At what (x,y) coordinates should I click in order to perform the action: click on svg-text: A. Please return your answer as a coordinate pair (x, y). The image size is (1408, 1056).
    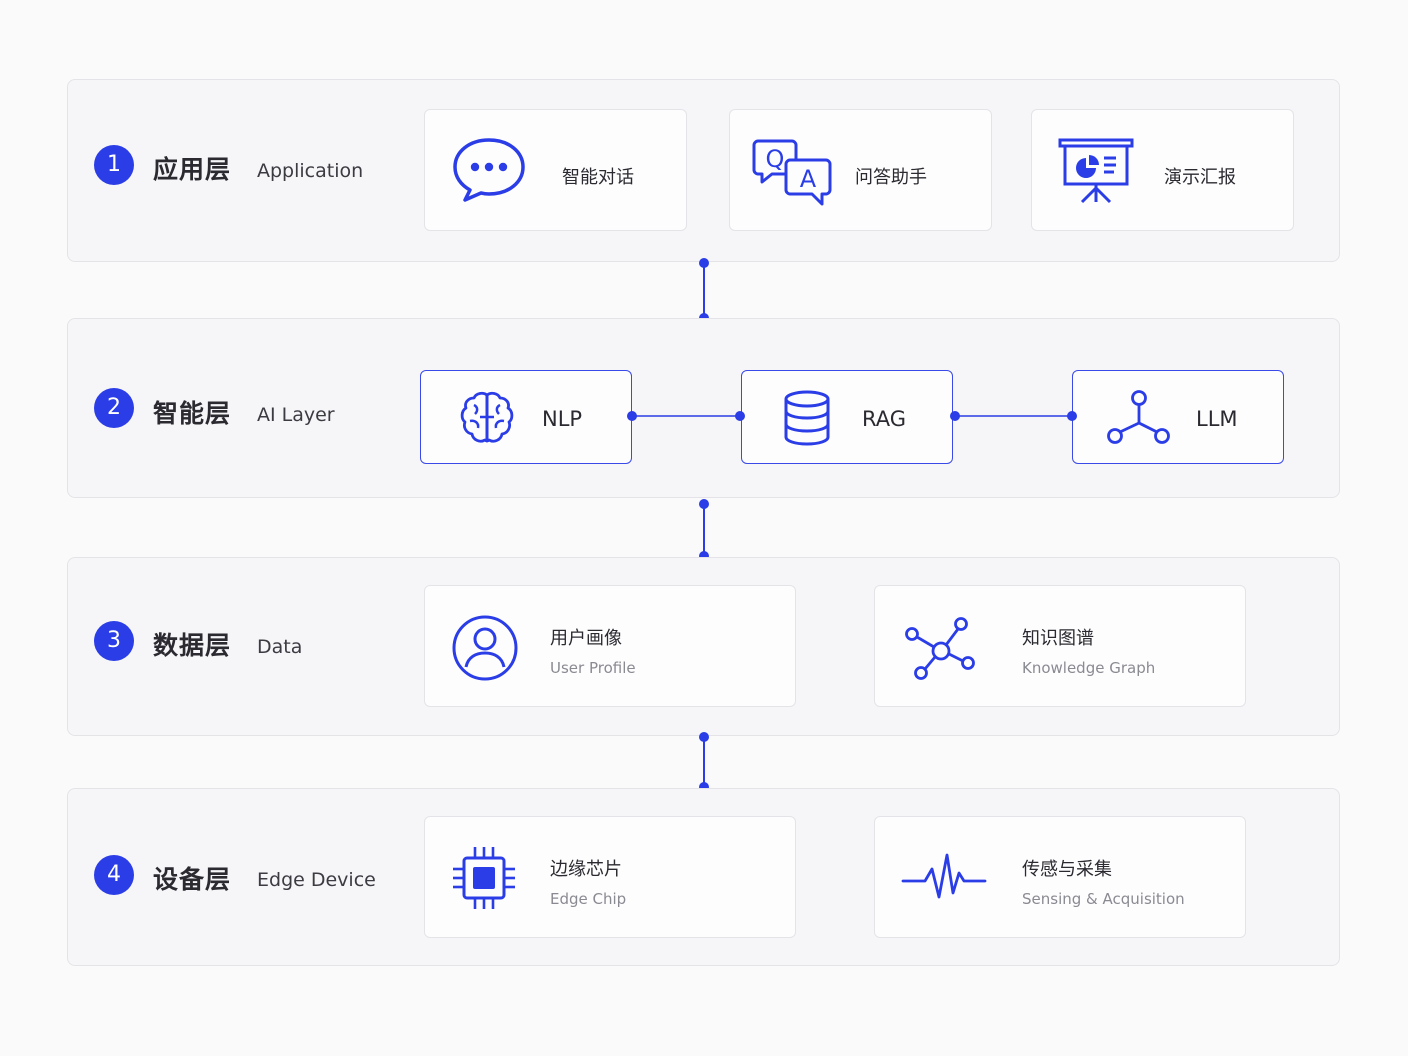
    Looking at the image, I should click on (808, 179).